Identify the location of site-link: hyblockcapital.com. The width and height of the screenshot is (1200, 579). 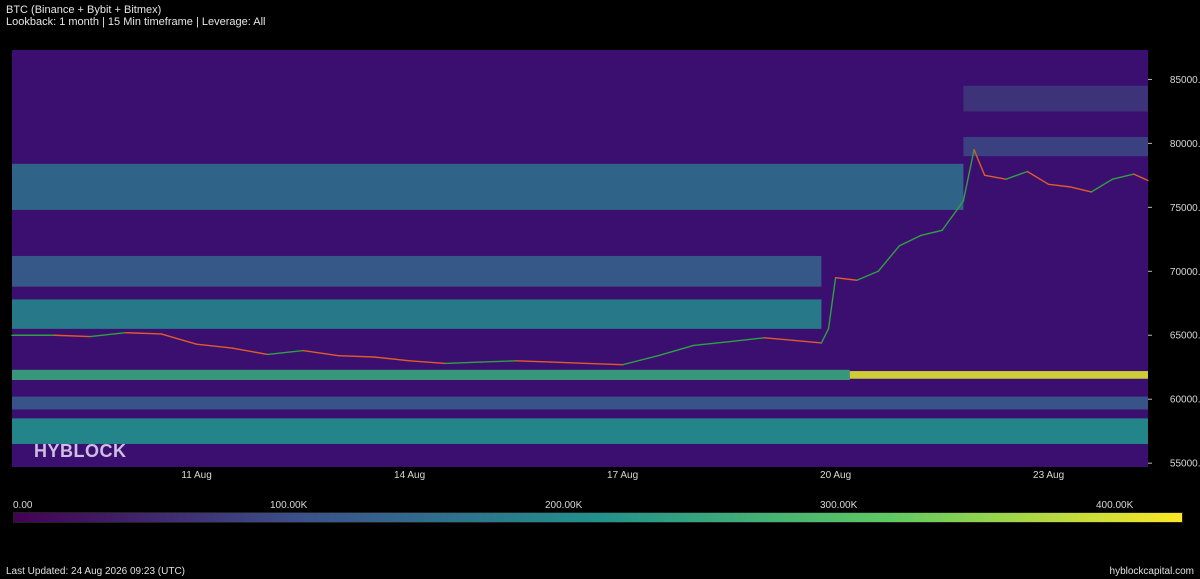
(1152, 571).